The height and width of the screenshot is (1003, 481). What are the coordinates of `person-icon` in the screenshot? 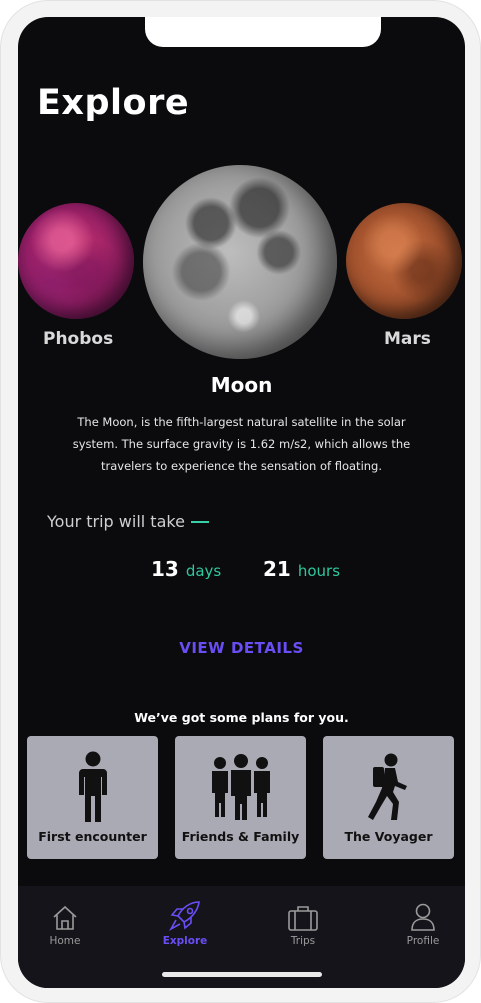 It's located at (423, 916).